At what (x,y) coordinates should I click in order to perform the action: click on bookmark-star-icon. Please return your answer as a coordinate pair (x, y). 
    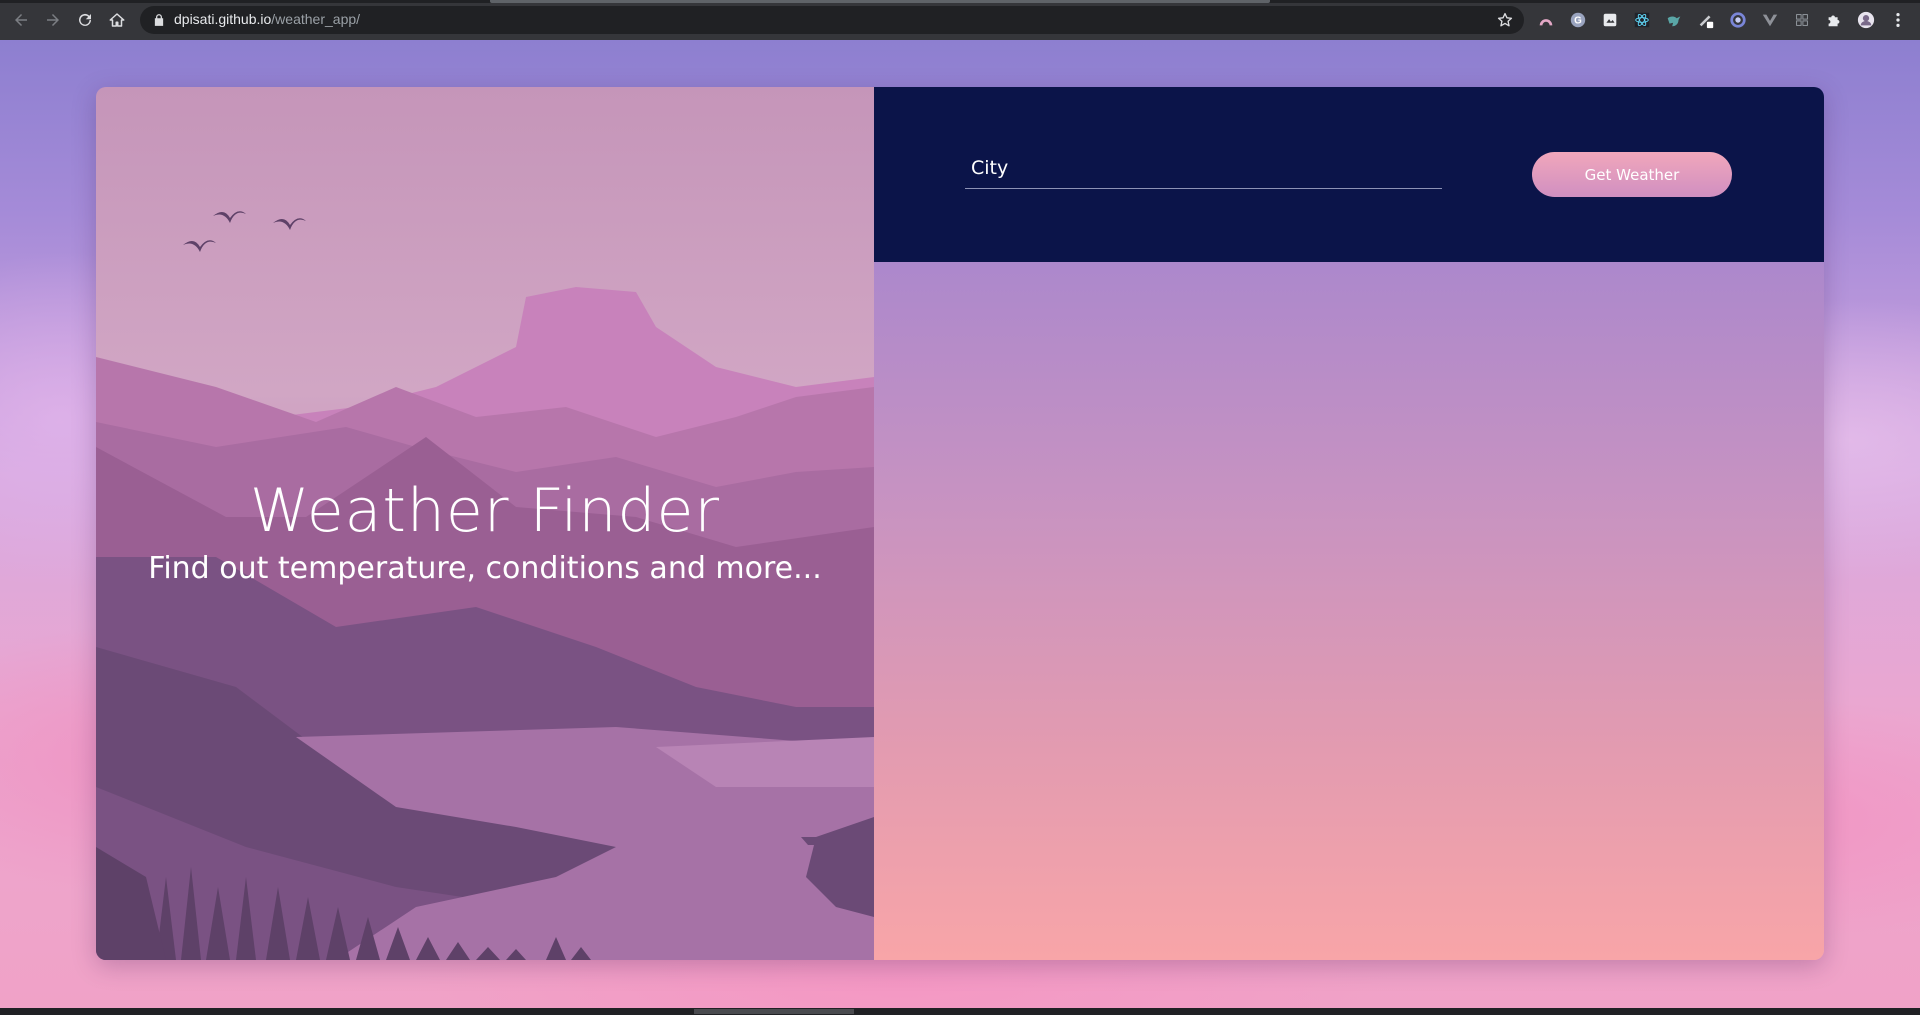
    Looking at the image, I should click on (1505, 20).